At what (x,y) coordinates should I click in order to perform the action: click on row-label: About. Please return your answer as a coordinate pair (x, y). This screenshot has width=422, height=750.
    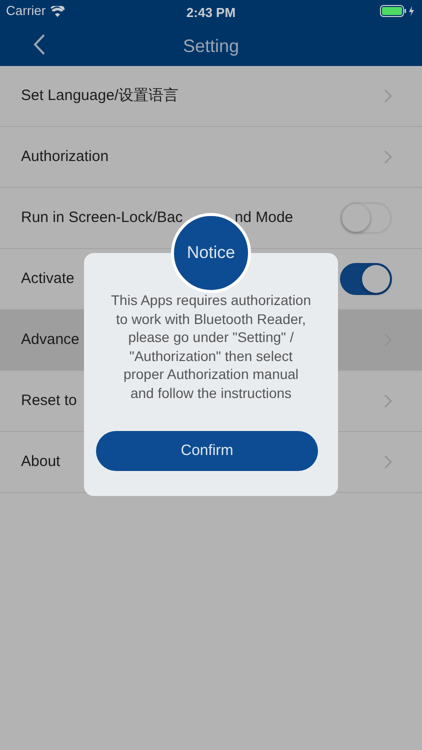
    Looking at the image, I should click on (40, 462).